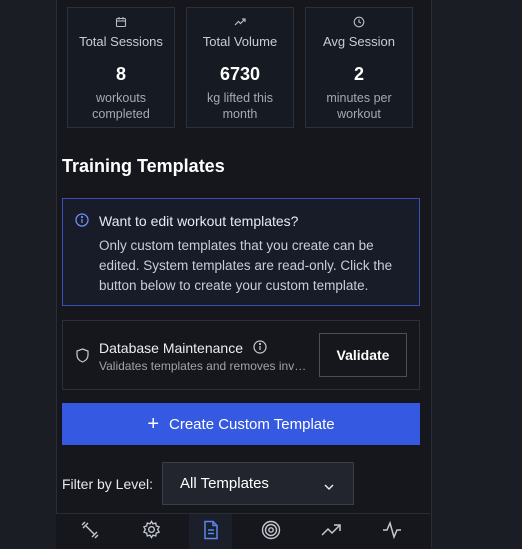  Describe the element at coordinates (243, 531) in the screenshot. I see `bottom-navigation` at that location.